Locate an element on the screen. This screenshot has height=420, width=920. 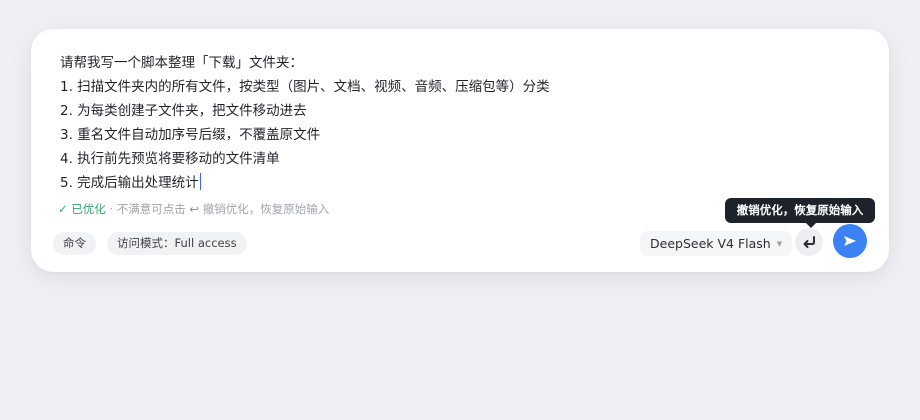
text-caret is located at coordinates (200, 181).